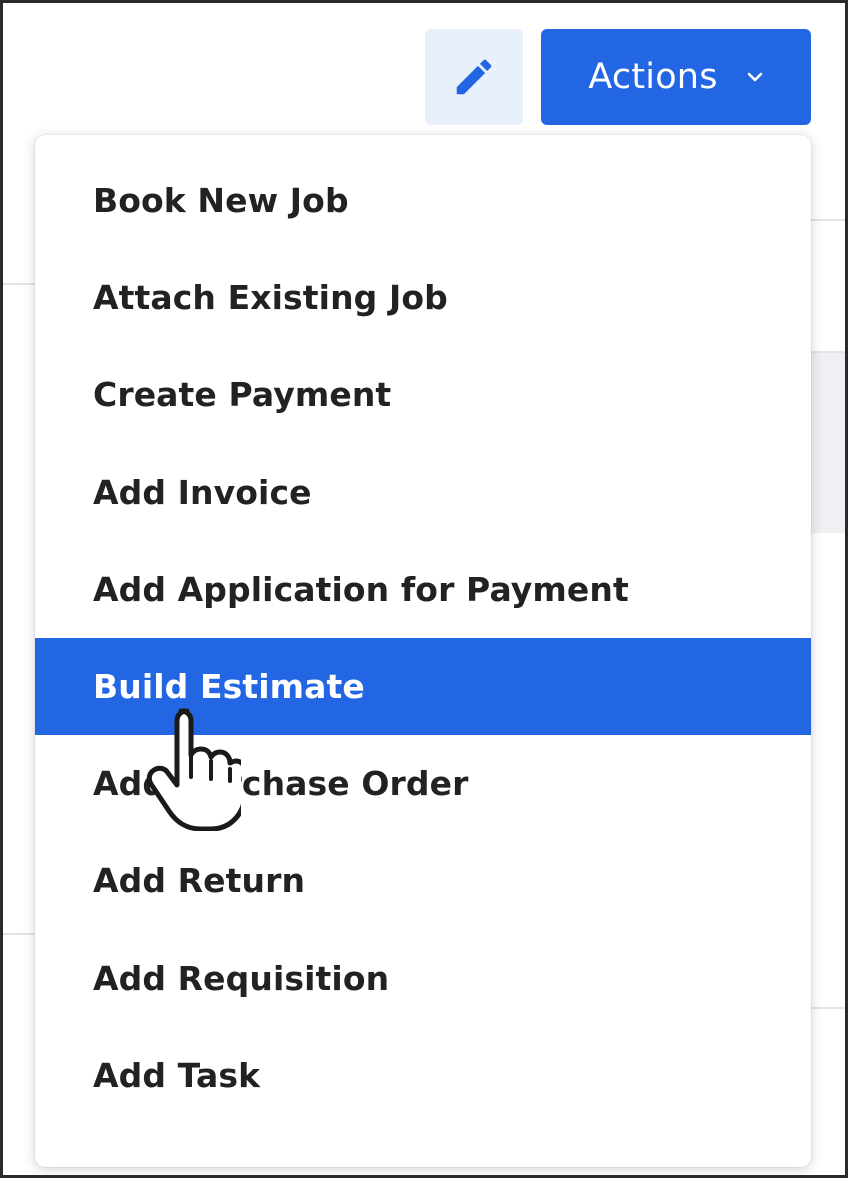 This screenshot has width=848, height=1178. I want to click on menu-item-label: Book New Job, so click(221, 201).